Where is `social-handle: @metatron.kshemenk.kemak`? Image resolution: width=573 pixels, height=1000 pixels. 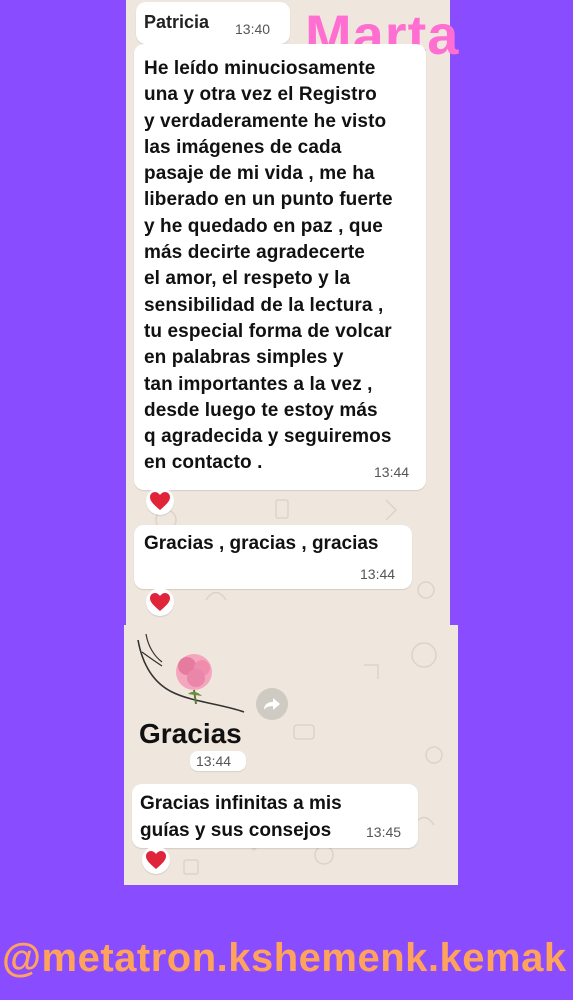
social-handle: @metatron.kshemenk.kemak is located at coordinates (284, 958).